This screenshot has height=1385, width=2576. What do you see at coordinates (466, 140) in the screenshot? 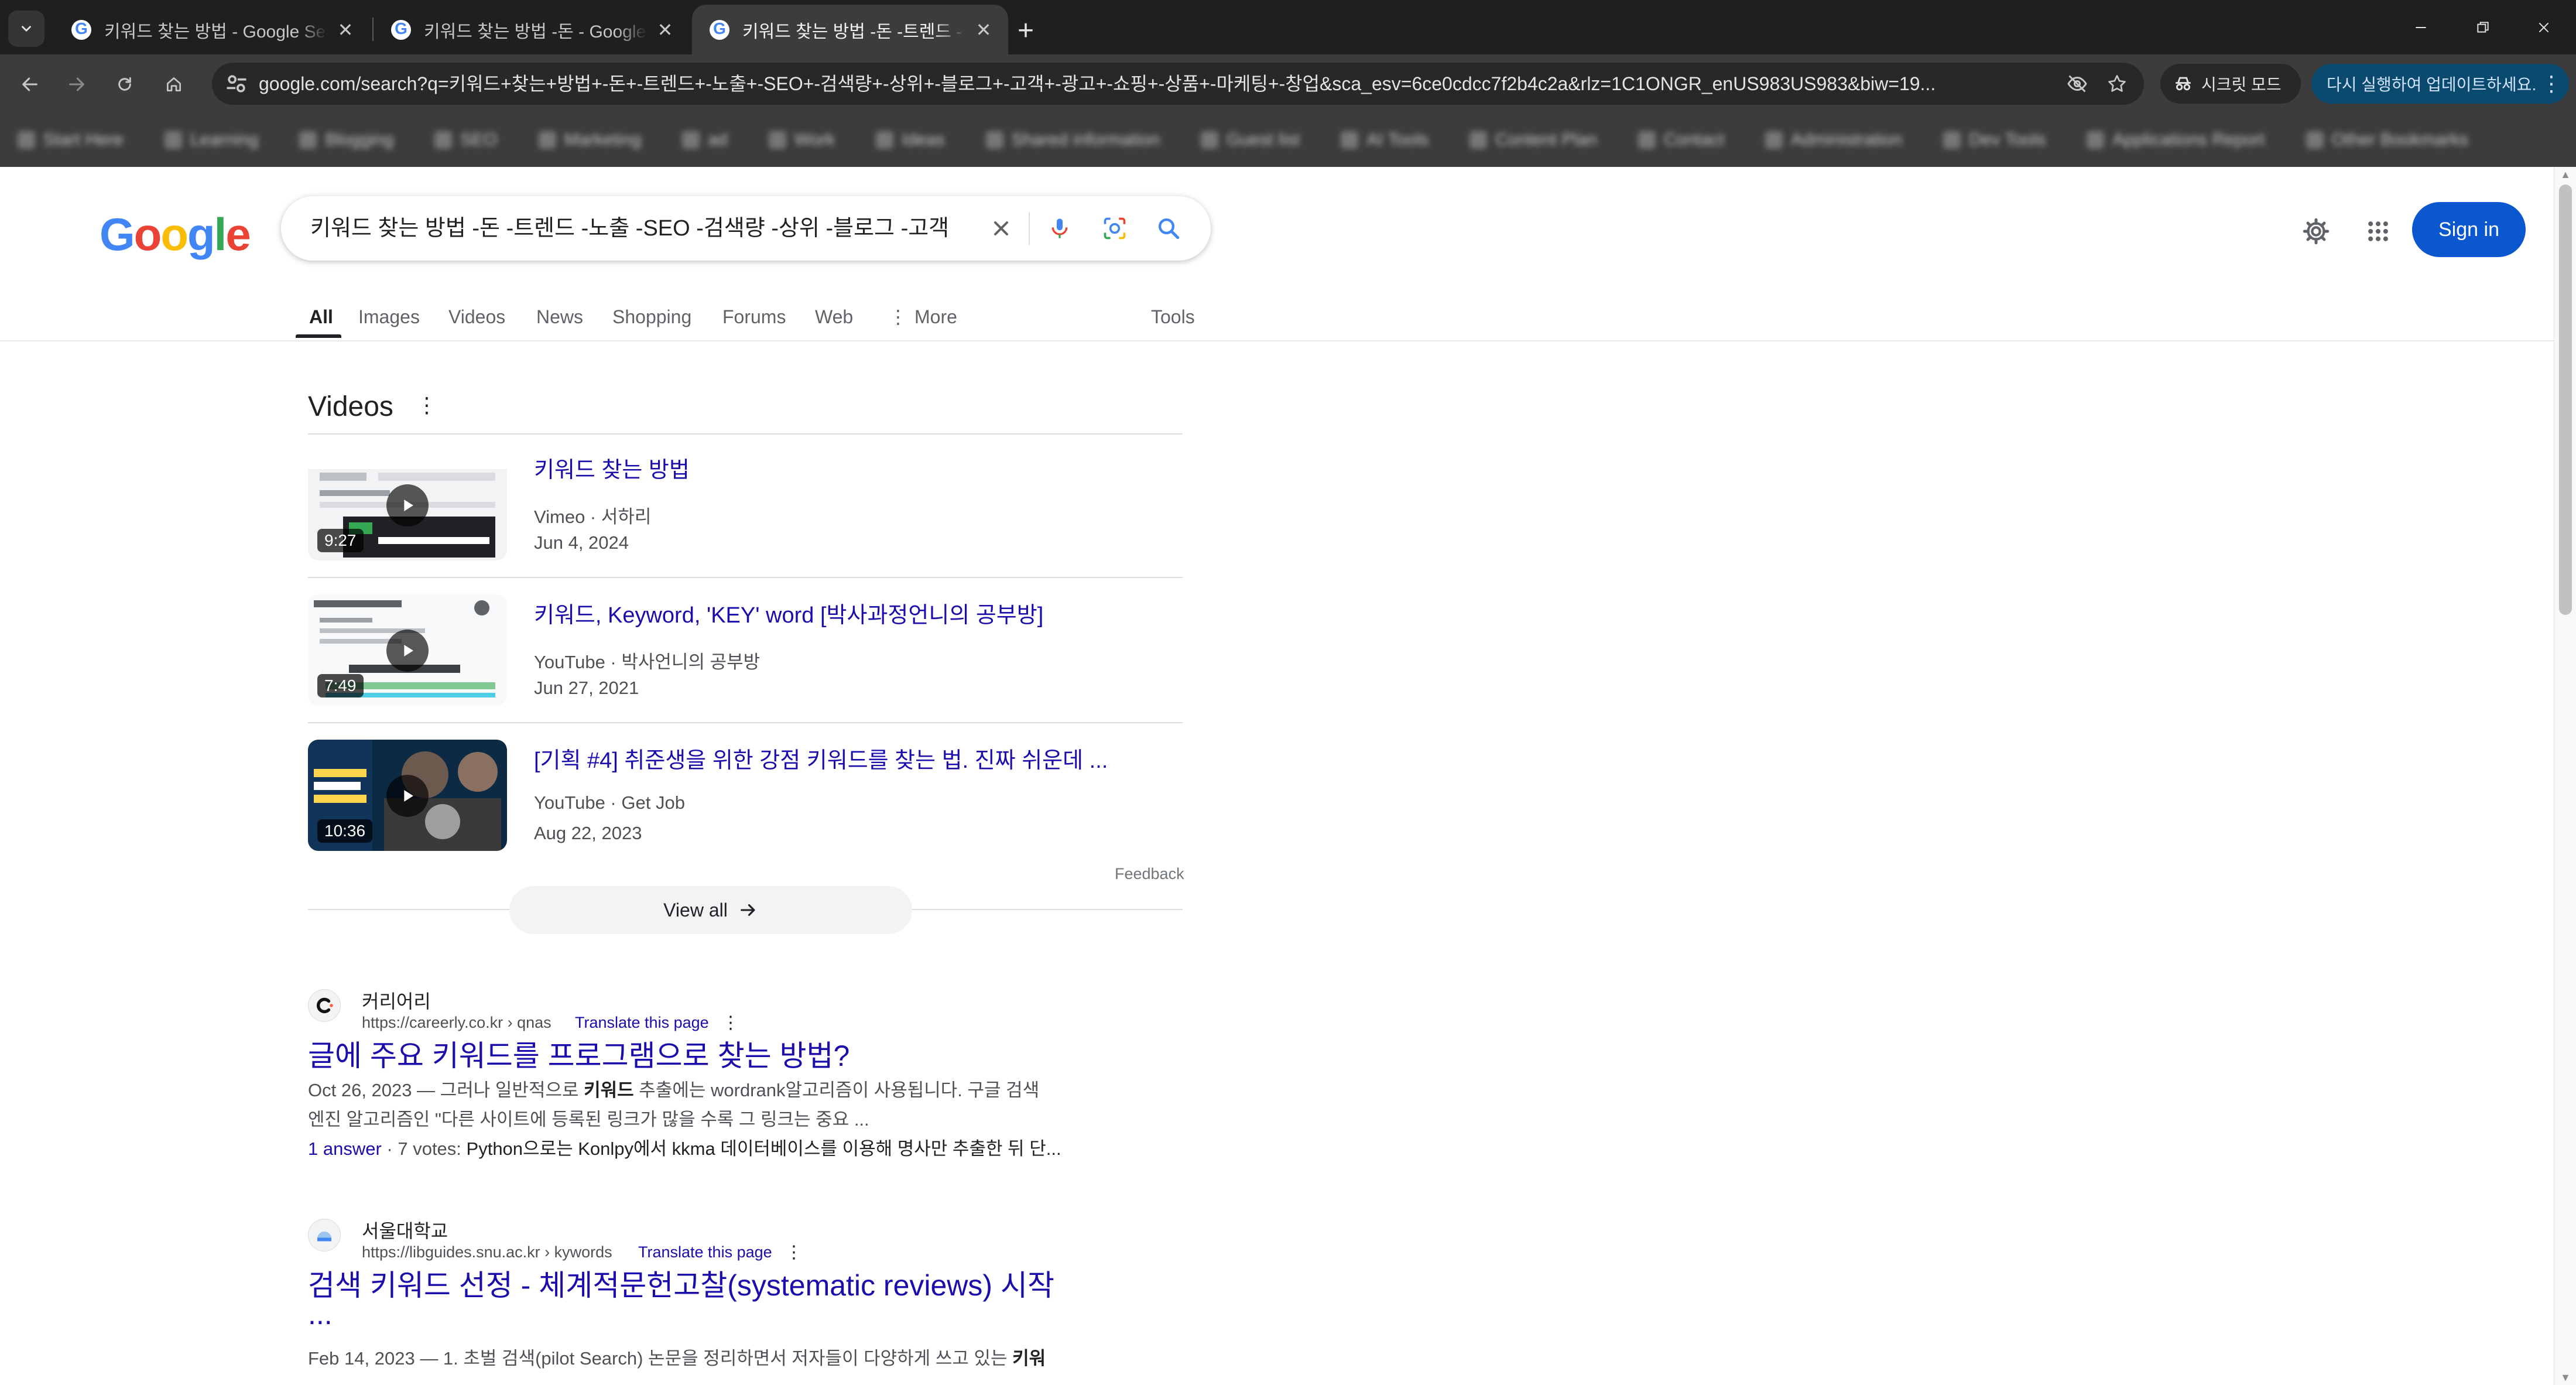
I see `bookmark-item: SEO` at bounding box center [466, 140].